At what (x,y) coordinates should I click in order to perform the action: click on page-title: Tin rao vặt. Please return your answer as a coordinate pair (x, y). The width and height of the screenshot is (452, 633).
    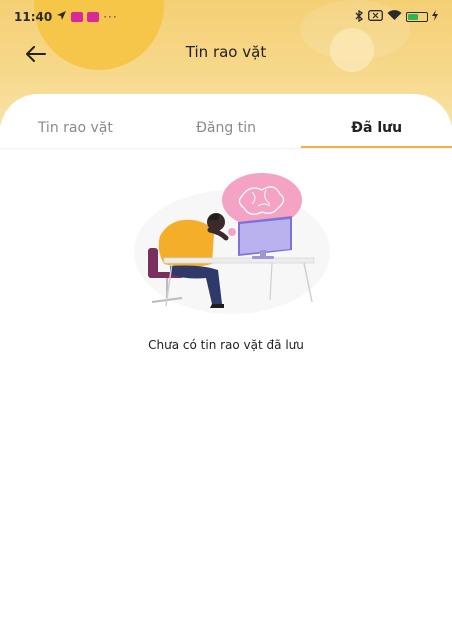
    Looking at the image, I should click on (226, 52).